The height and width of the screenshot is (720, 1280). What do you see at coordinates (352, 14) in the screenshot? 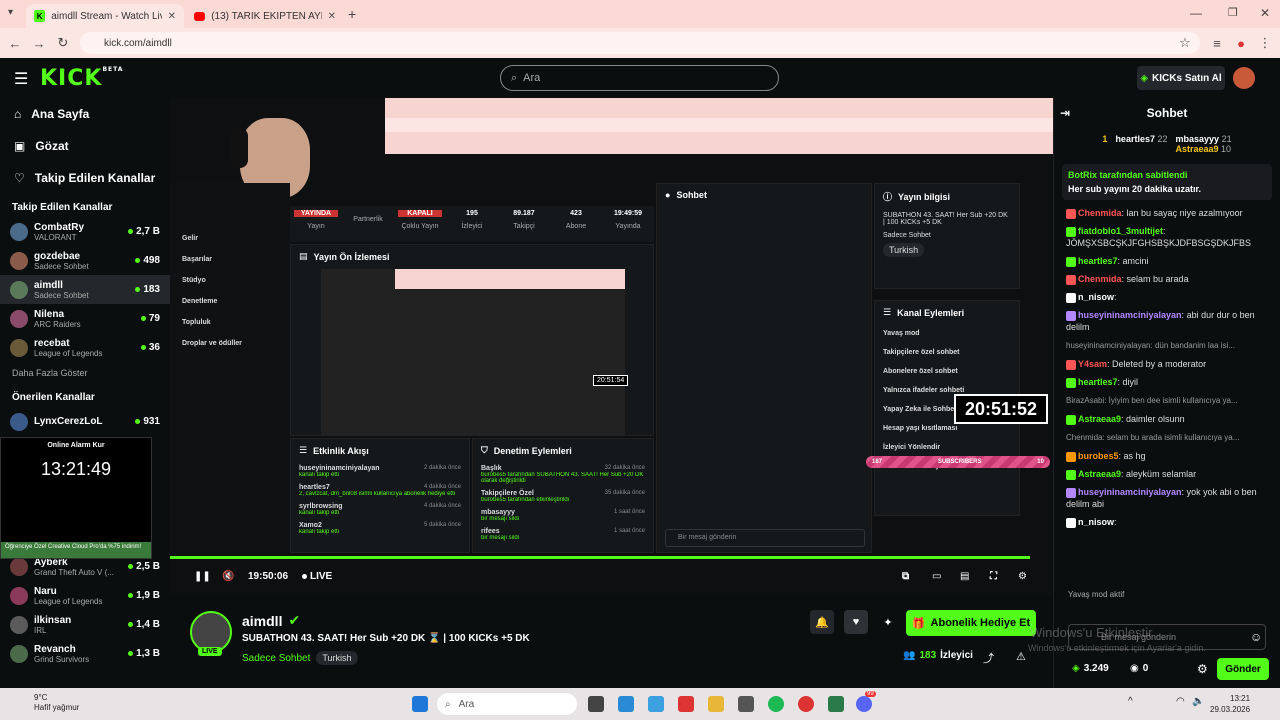
I see `new-tab-icon: +` at bounding box center [352, 14].